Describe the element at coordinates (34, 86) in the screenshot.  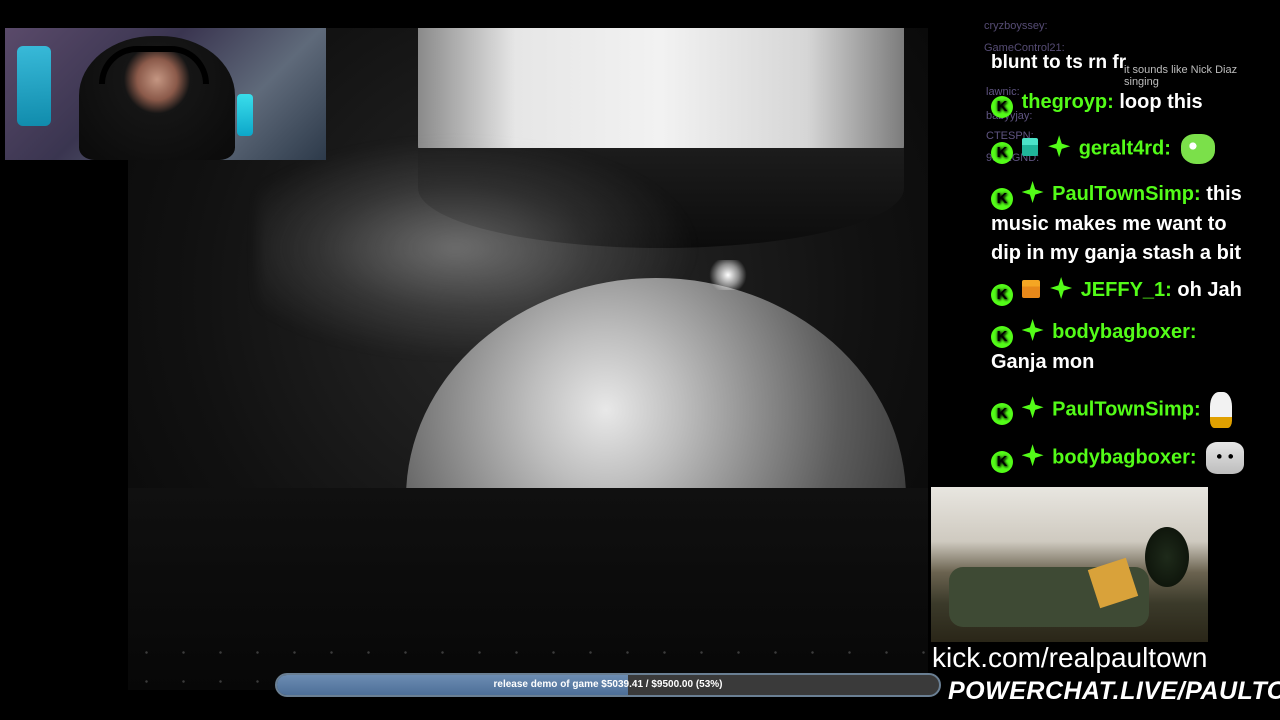
I see `webcam-neon-light` at that location.